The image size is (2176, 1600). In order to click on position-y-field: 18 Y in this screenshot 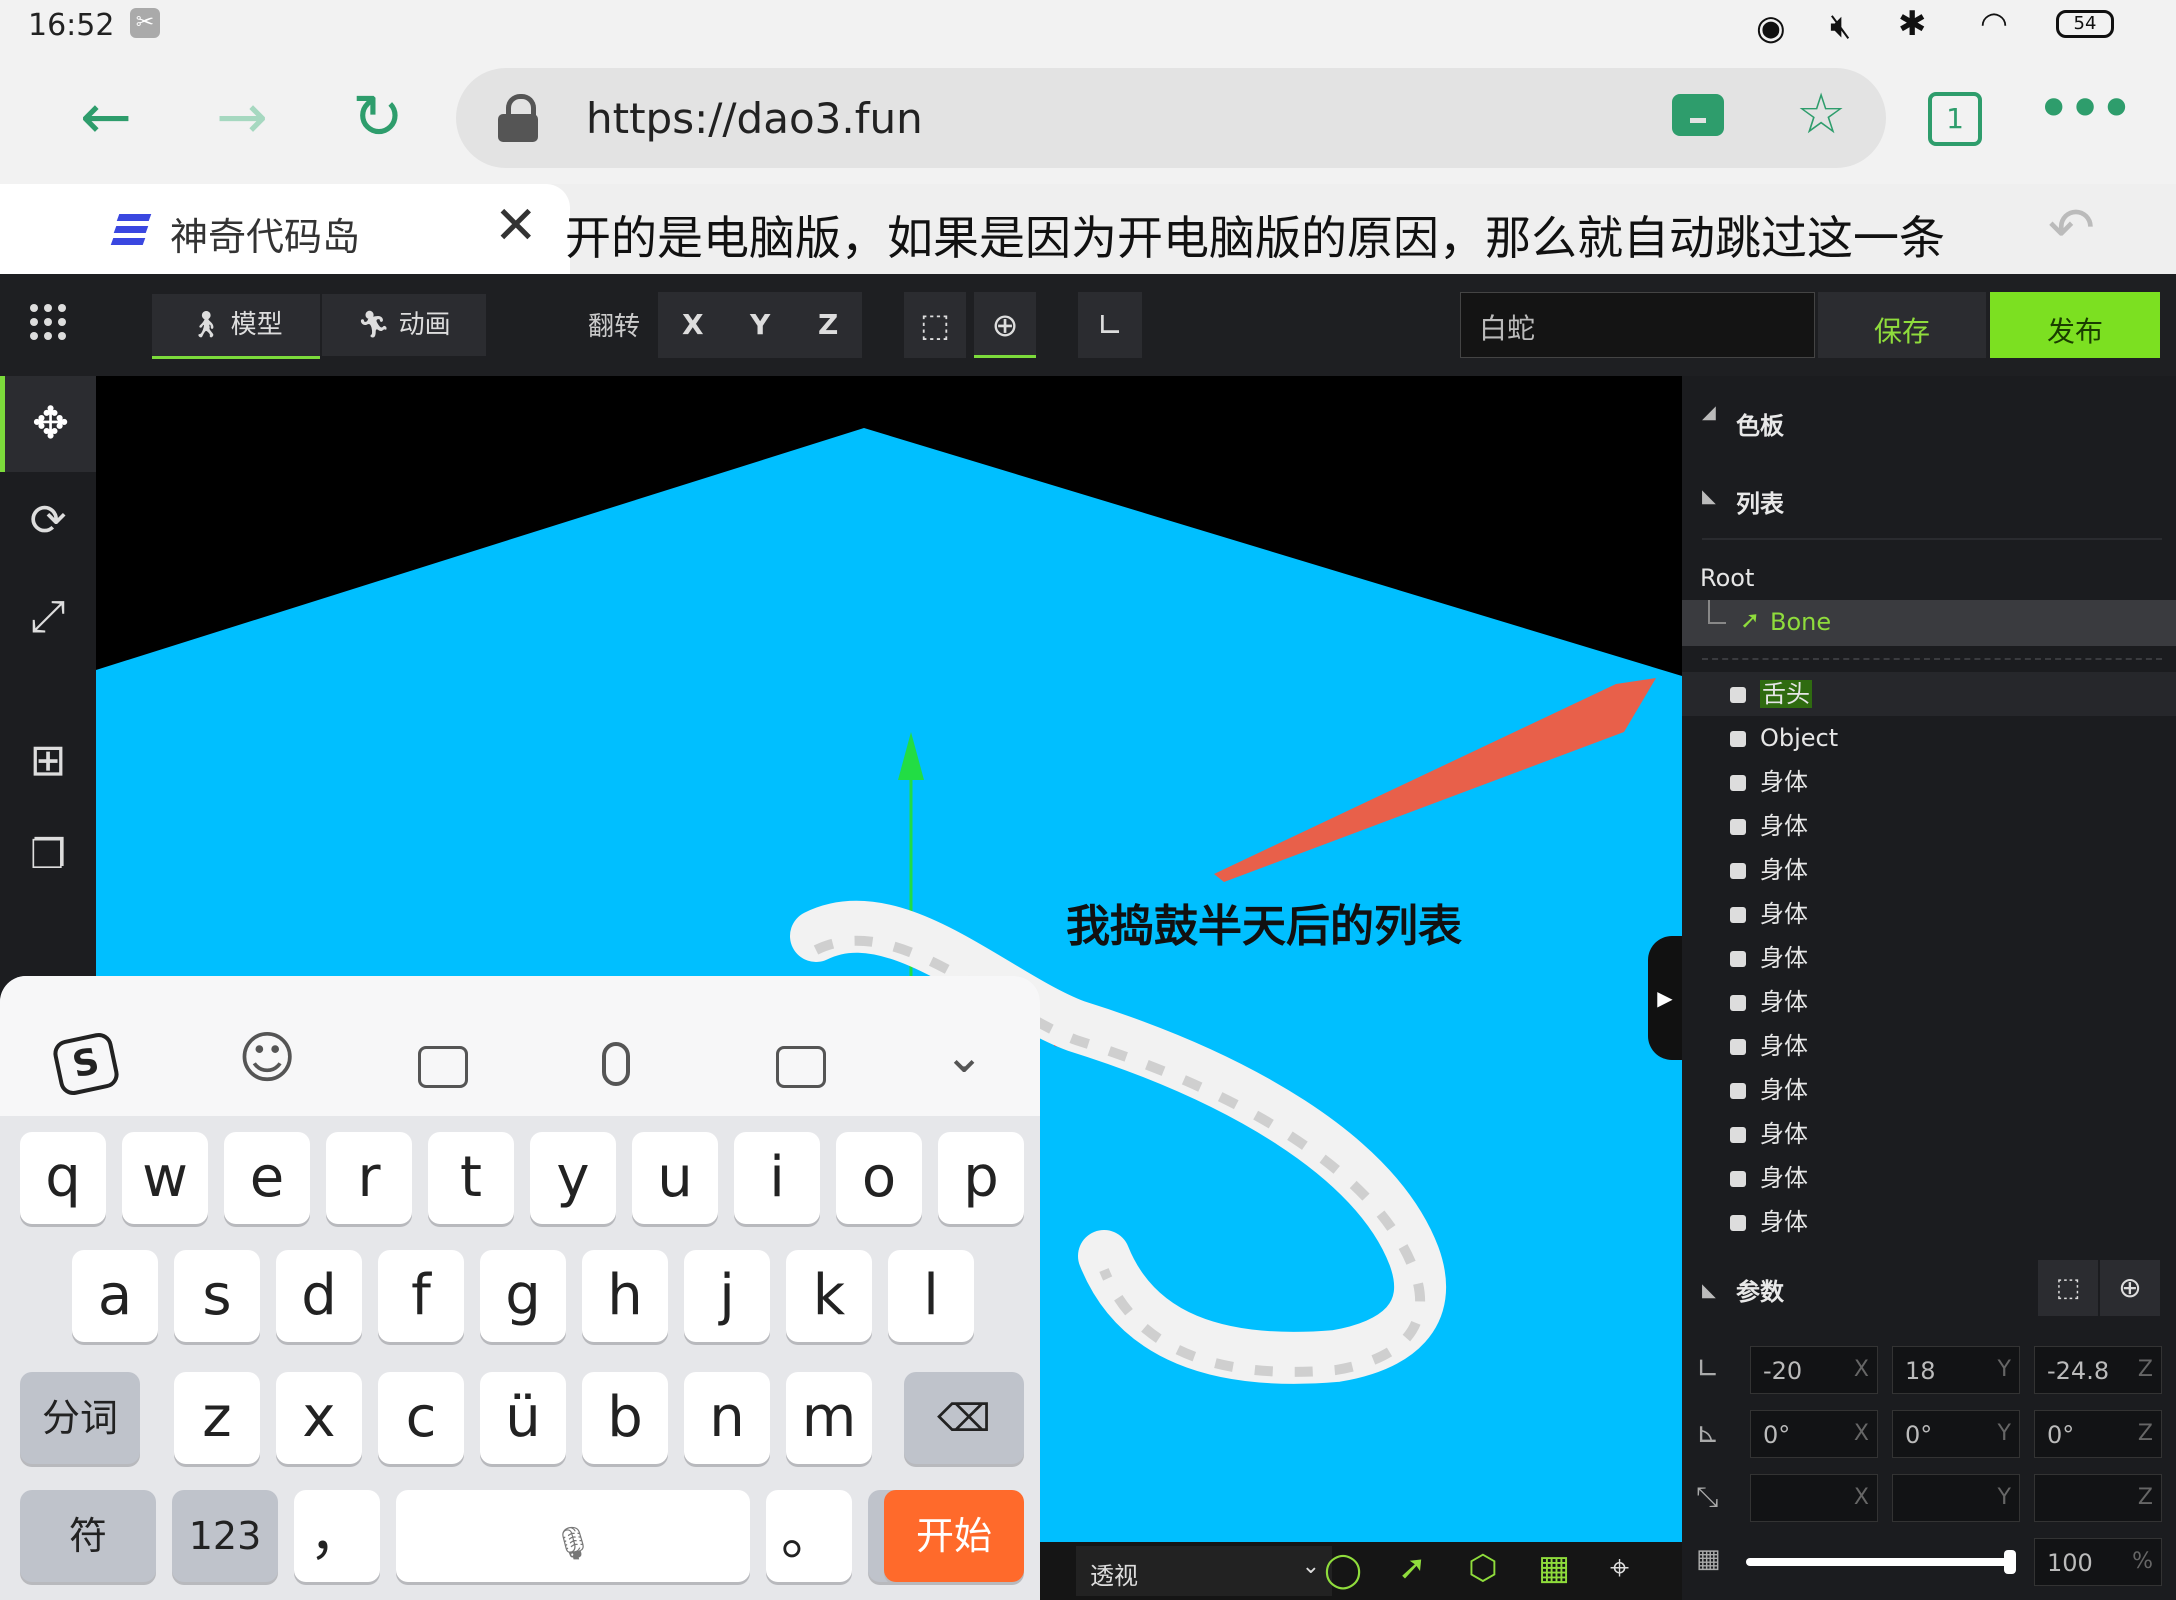, I will do `click(1956, 1370)`.